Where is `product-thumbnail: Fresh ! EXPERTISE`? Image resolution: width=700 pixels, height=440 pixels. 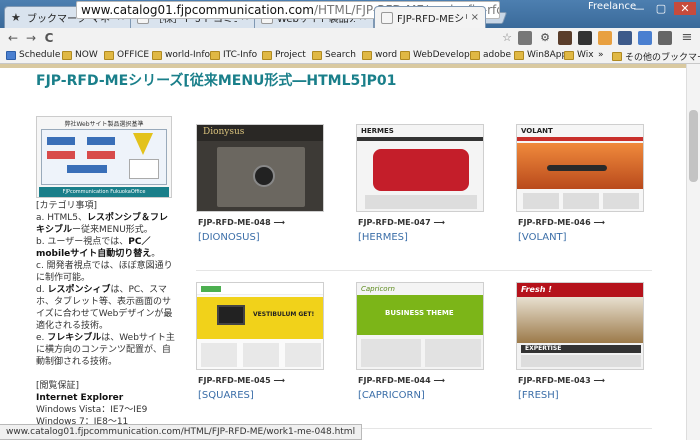 product-thumbnail: Fresh ! EXPERTISE is located at coordinates (580, 326).